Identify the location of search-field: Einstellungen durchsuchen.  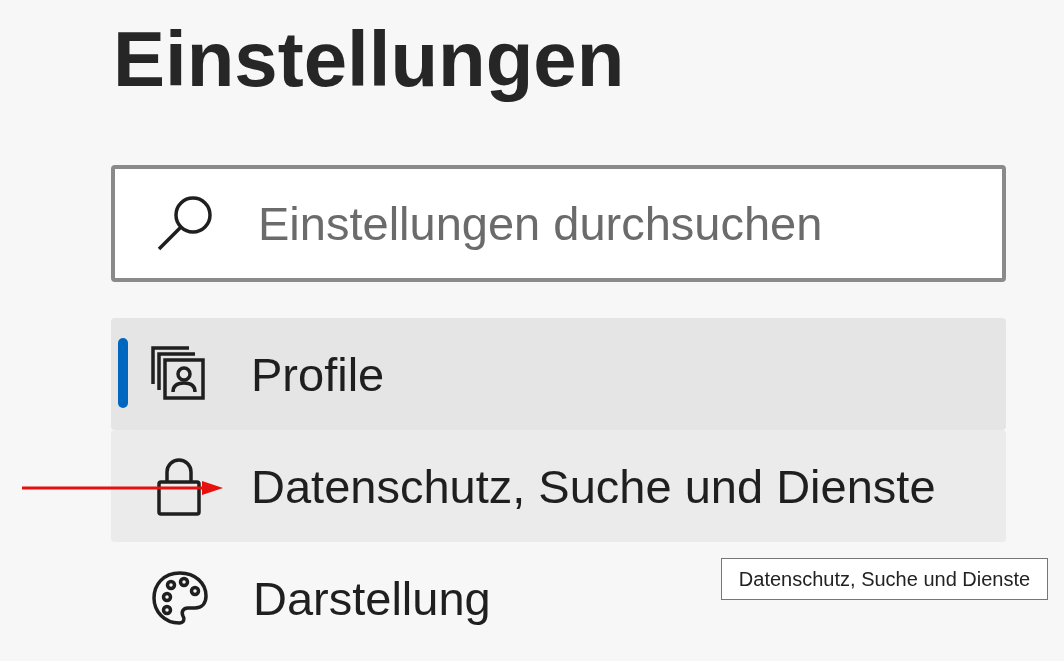
(558, 223).